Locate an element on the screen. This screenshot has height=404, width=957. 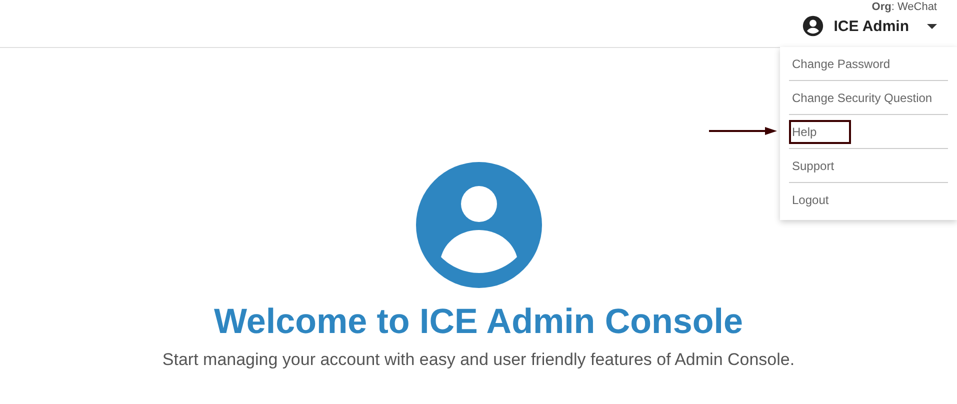
user-icon is located at coordinates (813, 26).